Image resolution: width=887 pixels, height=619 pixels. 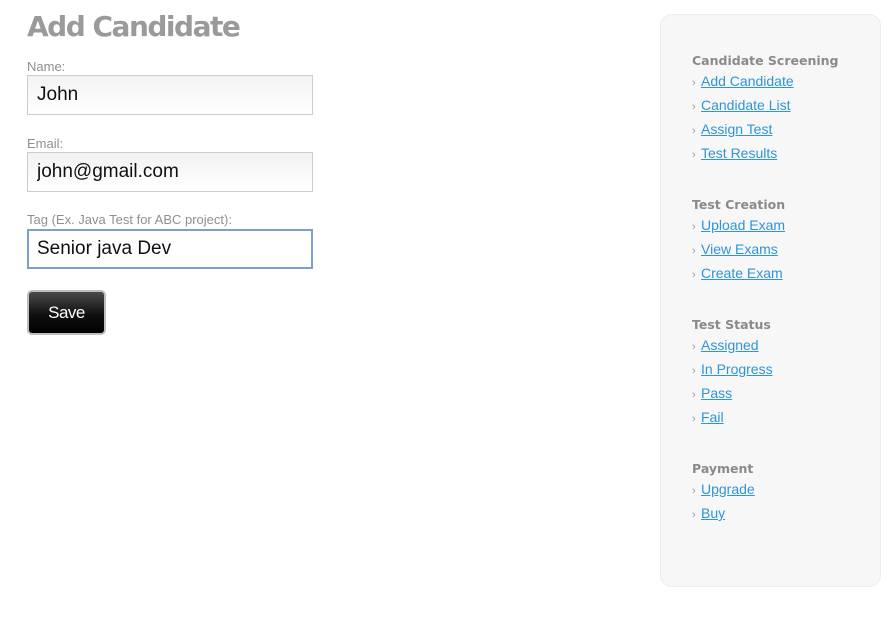 What do you see at coordinates (739, 204) in the screenshot?
I see `section-title: Test Creation` at bounding box center [739, 204].